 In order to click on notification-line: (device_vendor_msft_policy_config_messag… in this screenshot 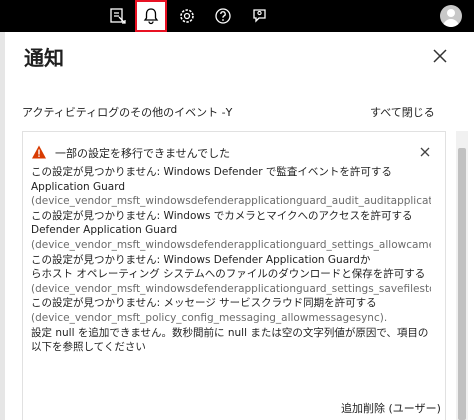, I will do `click(209, 317)`.